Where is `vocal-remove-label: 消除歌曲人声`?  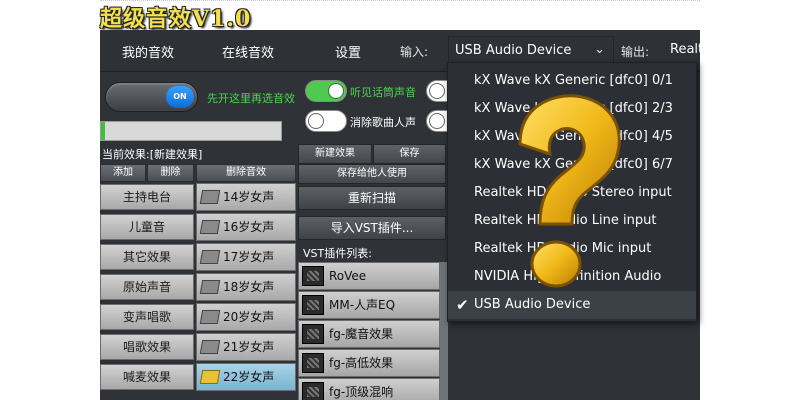 vocal-remove-label: 消除歌曲人声 is located at coordinates (383, 122).